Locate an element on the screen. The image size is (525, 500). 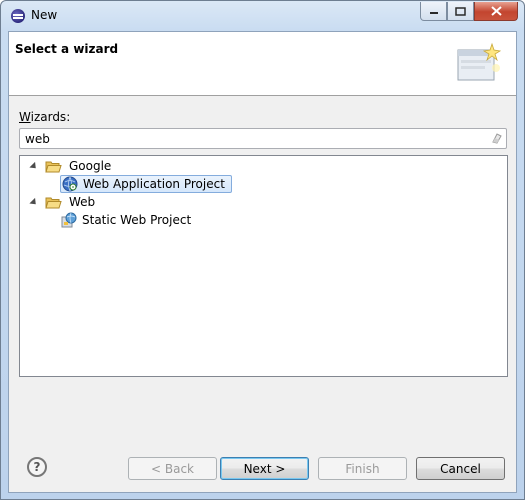
selected-item-highlight: Web Application Project is located at coordinates (146, 184).